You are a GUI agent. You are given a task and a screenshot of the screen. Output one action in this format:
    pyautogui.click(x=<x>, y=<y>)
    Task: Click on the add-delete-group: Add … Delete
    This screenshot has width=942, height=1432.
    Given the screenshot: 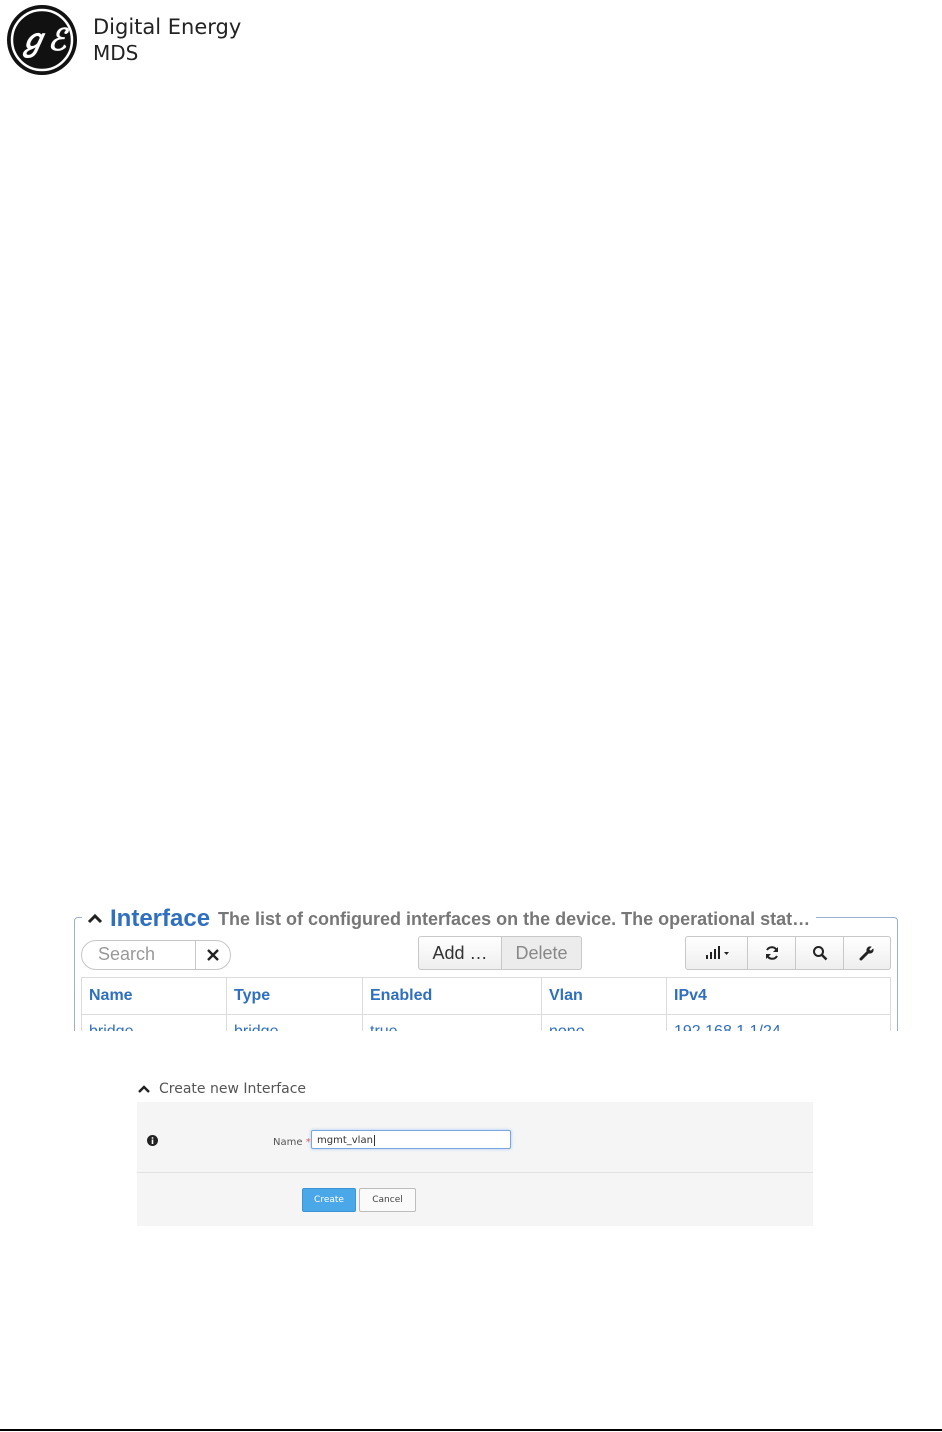 What is the action you would take?
    pyautogui.click(x=500, y=953)
    